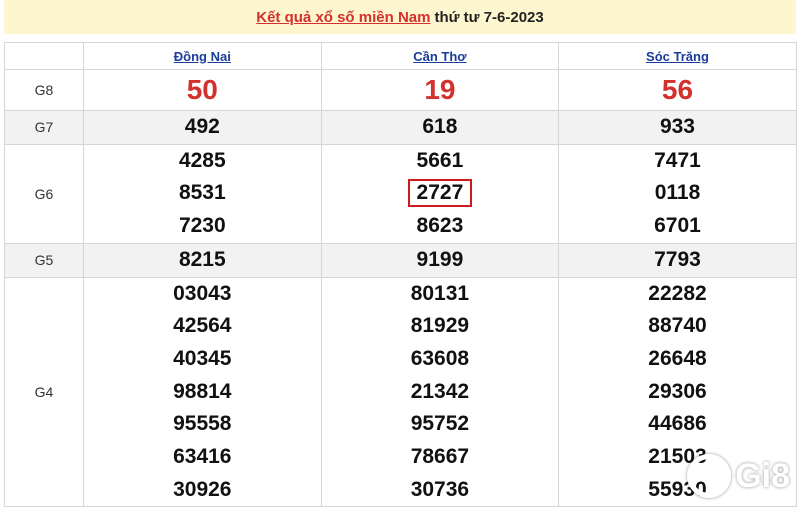 This screenshot has width=800, height=507. What do you see at coordinates (44, 193) in the screenshot?
I see `prize-label: G6` at bounding box center [44, 193].